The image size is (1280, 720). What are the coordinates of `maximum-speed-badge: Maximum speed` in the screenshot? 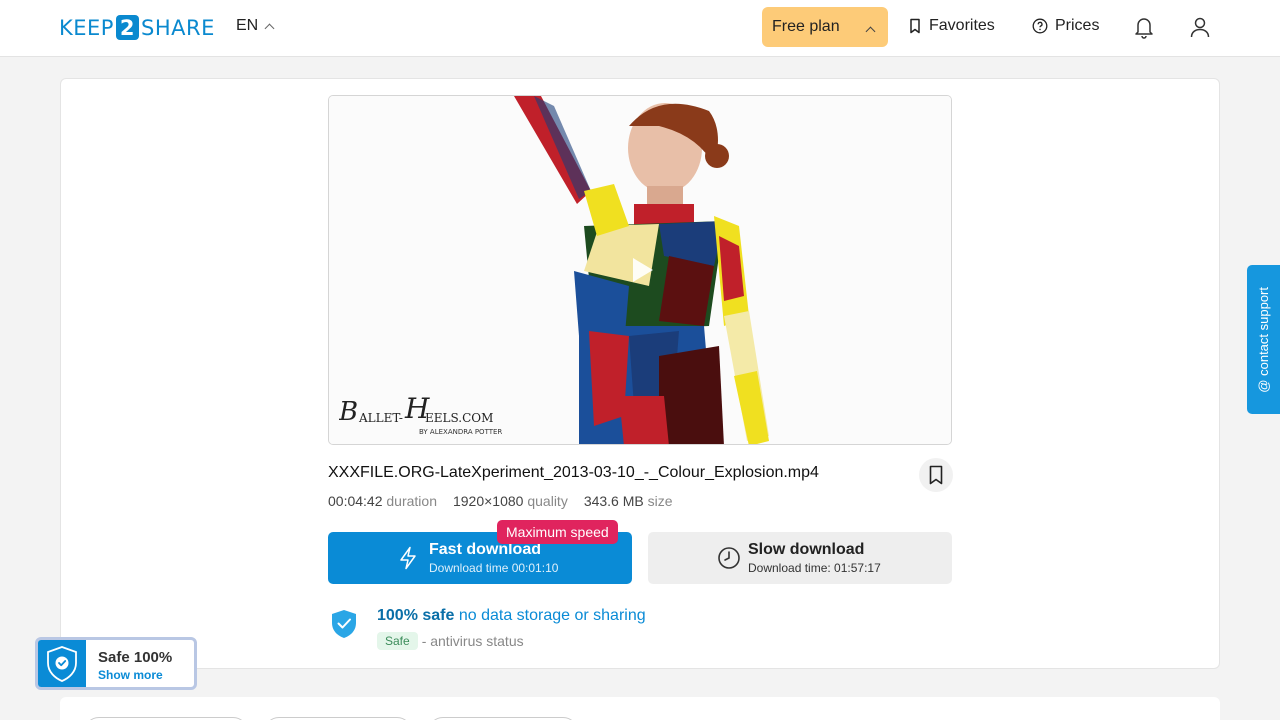 It's located at (557, 532).